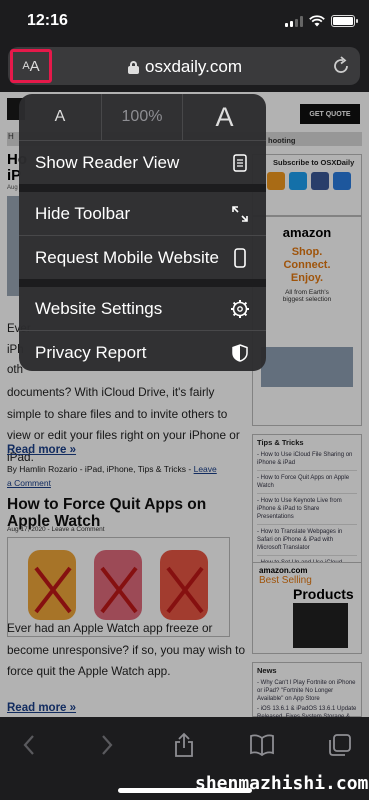 The width and height of the screenshot is (369, 800). I want to click on bookmarks-button, so click(262, 745).